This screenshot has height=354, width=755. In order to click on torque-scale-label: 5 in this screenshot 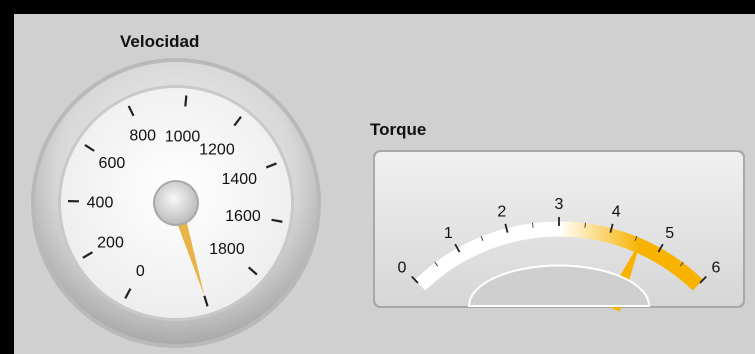, I will do `click(669, 233)`.